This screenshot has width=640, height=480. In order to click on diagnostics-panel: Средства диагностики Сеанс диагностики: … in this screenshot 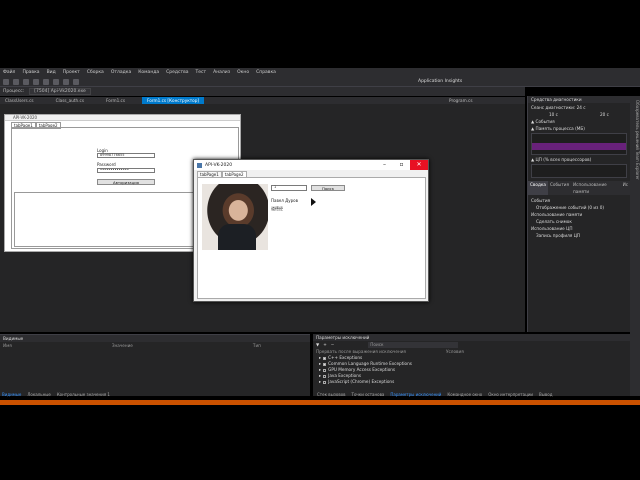, I will do `click(578, 214)`.